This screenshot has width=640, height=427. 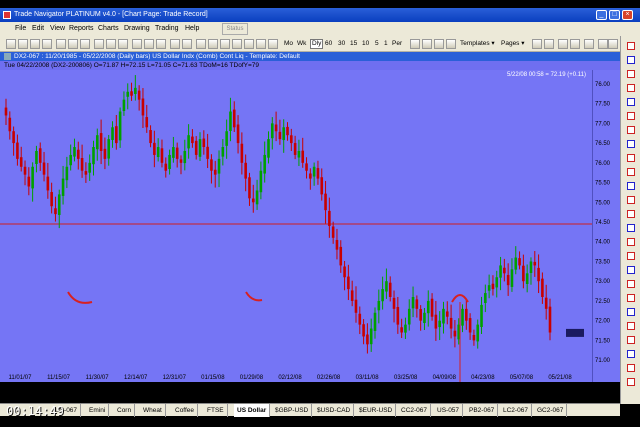 I want to click on pages-dropdown: Pages ▾, so click(x=513, y=44).